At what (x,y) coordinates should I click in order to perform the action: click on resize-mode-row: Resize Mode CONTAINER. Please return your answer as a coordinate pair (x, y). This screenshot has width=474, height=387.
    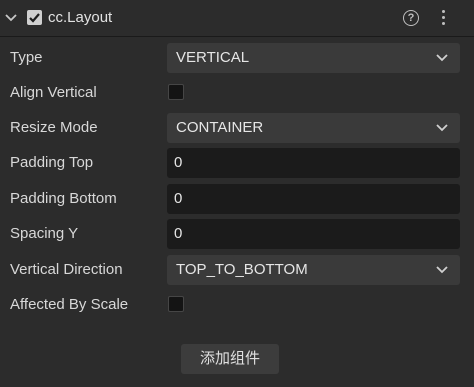
    Looking at the image, I should click on (237, 128).